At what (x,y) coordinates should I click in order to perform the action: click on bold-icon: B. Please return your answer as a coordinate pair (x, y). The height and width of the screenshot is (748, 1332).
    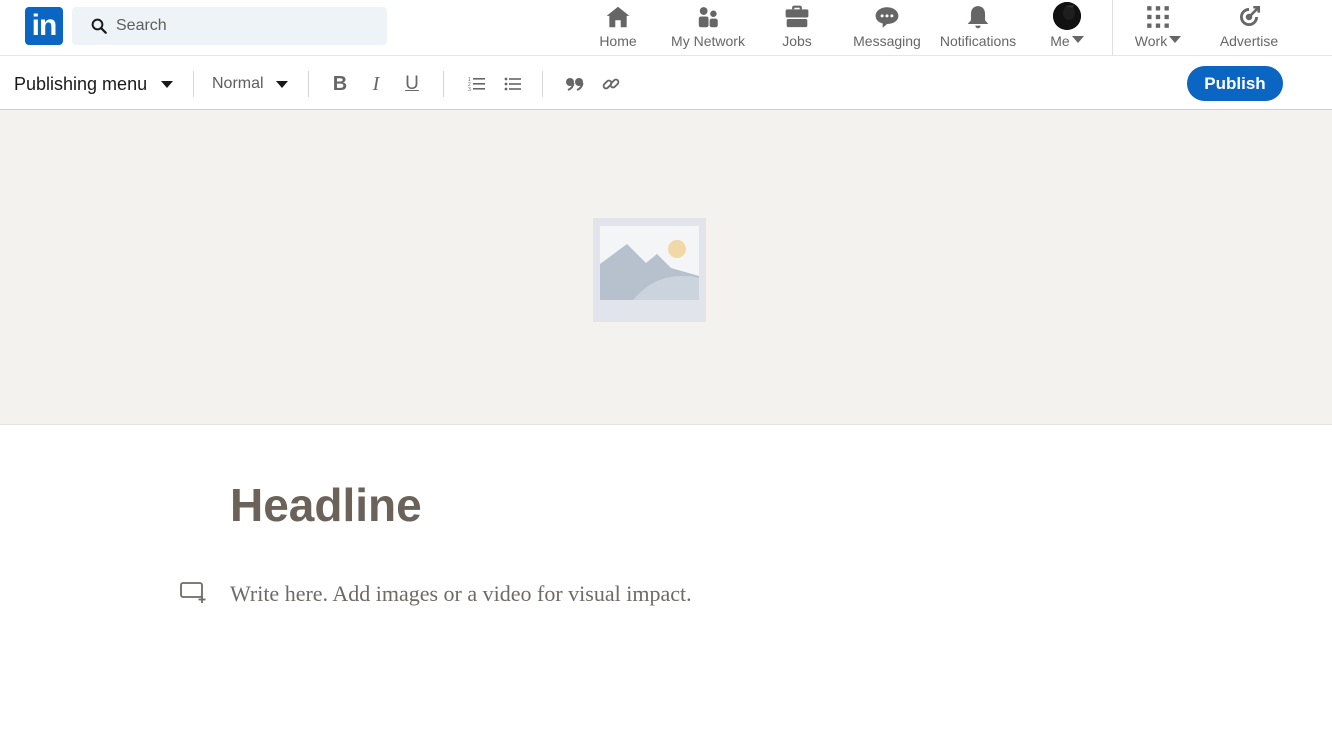
    Looking at the image, I should click on (340, 83).